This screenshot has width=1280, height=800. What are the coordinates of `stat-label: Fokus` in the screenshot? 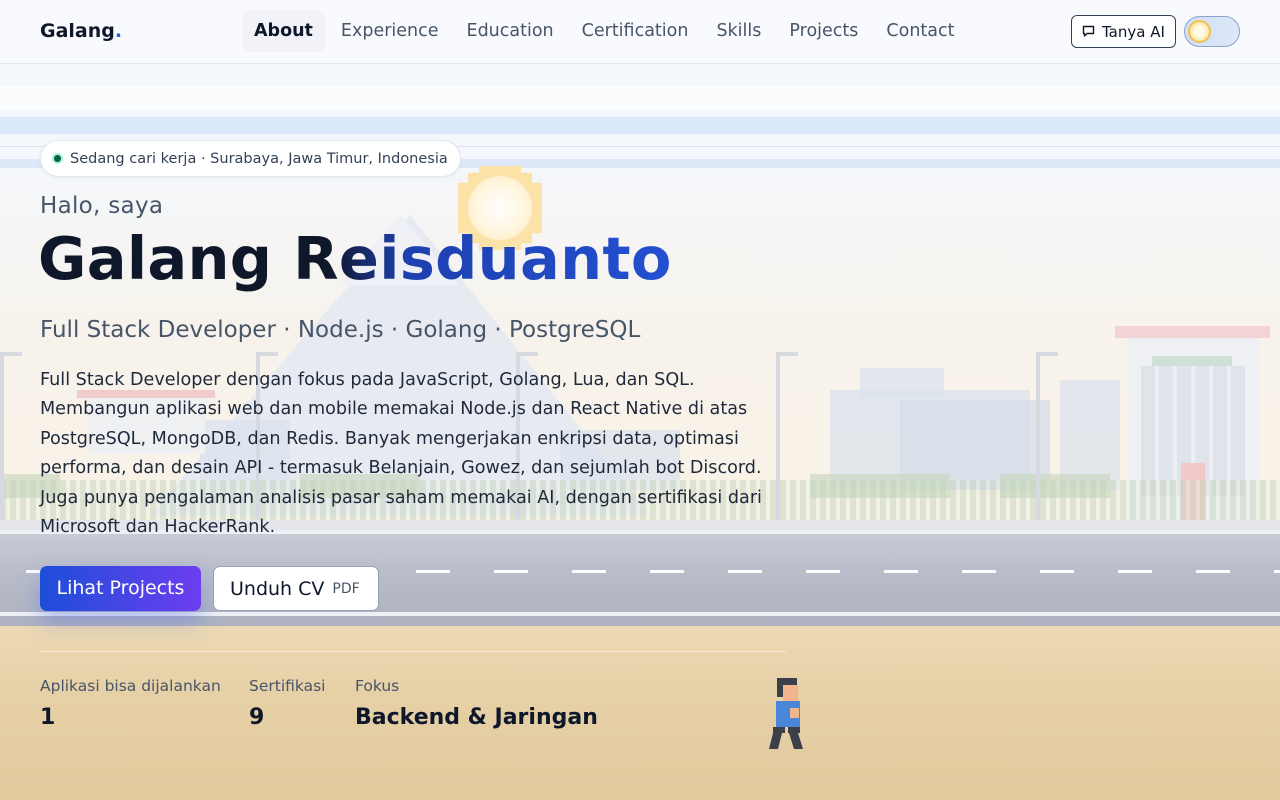 It's located at (377, 686).